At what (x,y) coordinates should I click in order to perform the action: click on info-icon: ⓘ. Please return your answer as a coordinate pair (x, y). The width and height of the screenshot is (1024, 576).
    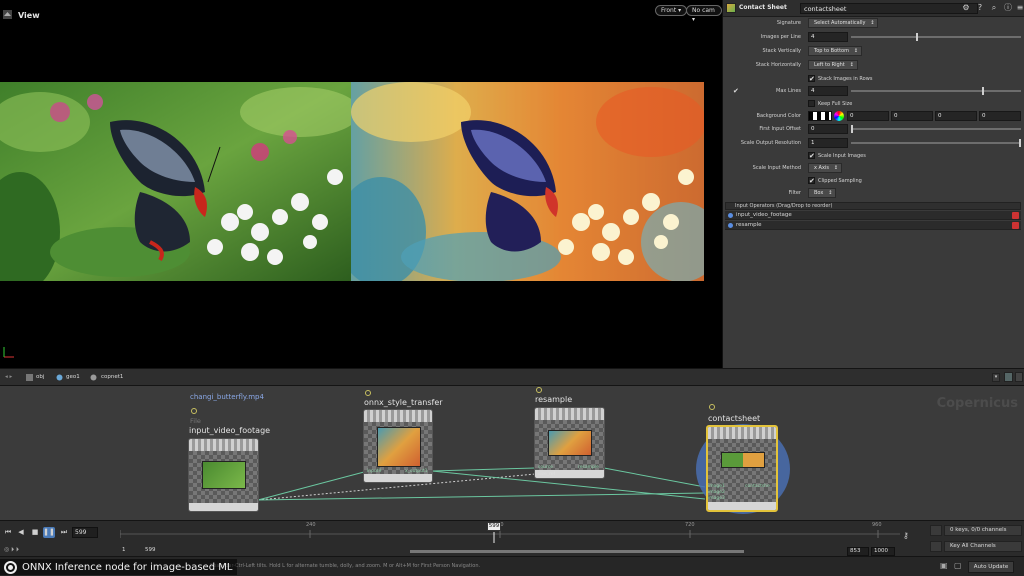
    Looking at the image, I should click on (1008, 8).